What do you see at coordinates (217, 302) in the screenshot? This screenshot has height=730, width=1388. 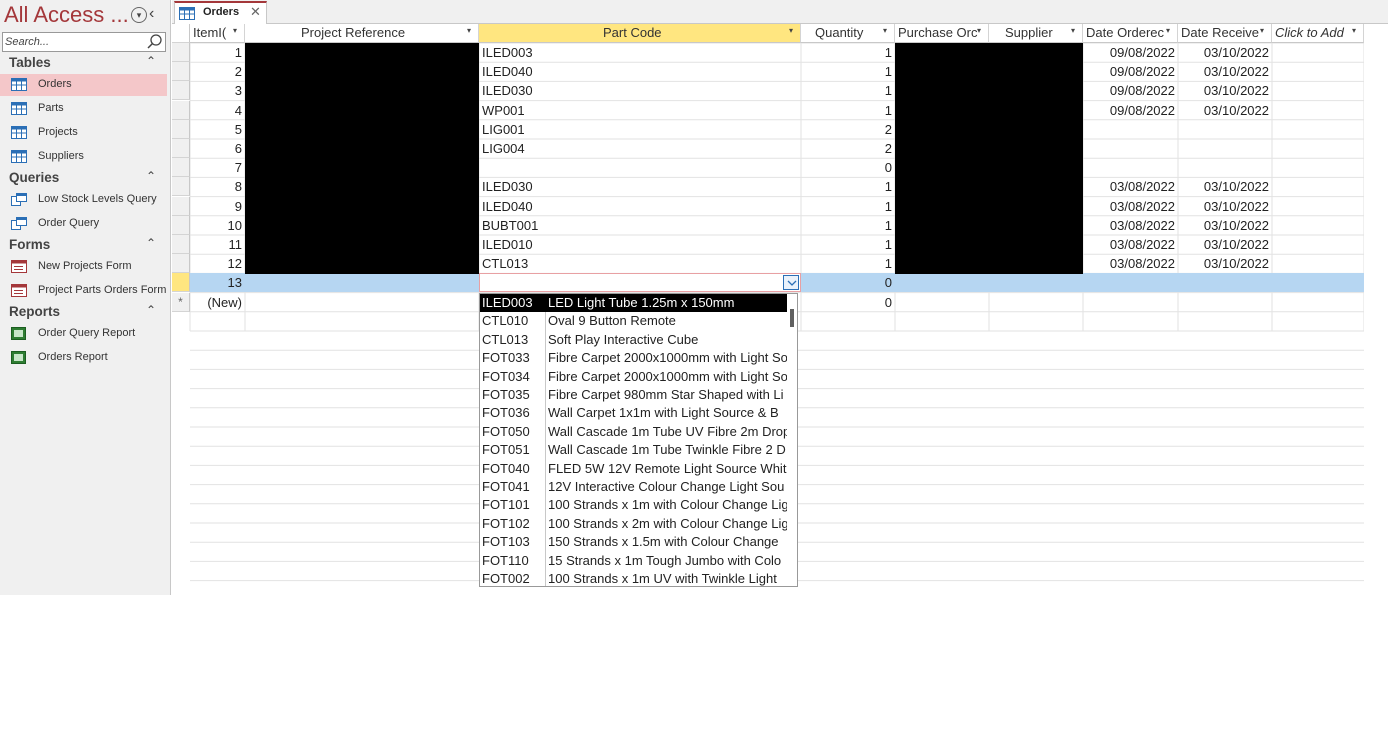 I see `cell-new-record: (New)` at bounding box center [217, 302].